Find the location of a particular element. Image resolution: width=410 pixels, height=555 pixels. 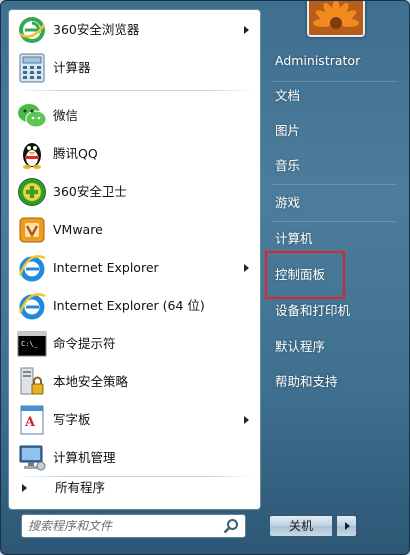

search-icon is located at coordinates (231, 526).